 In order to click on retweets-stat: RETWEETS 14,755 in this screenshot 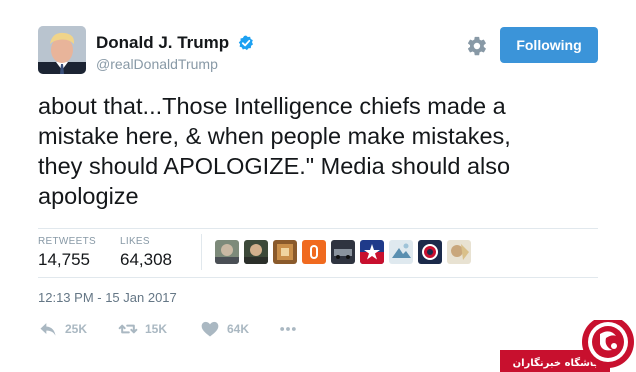, I will do `click(67, 253)`.